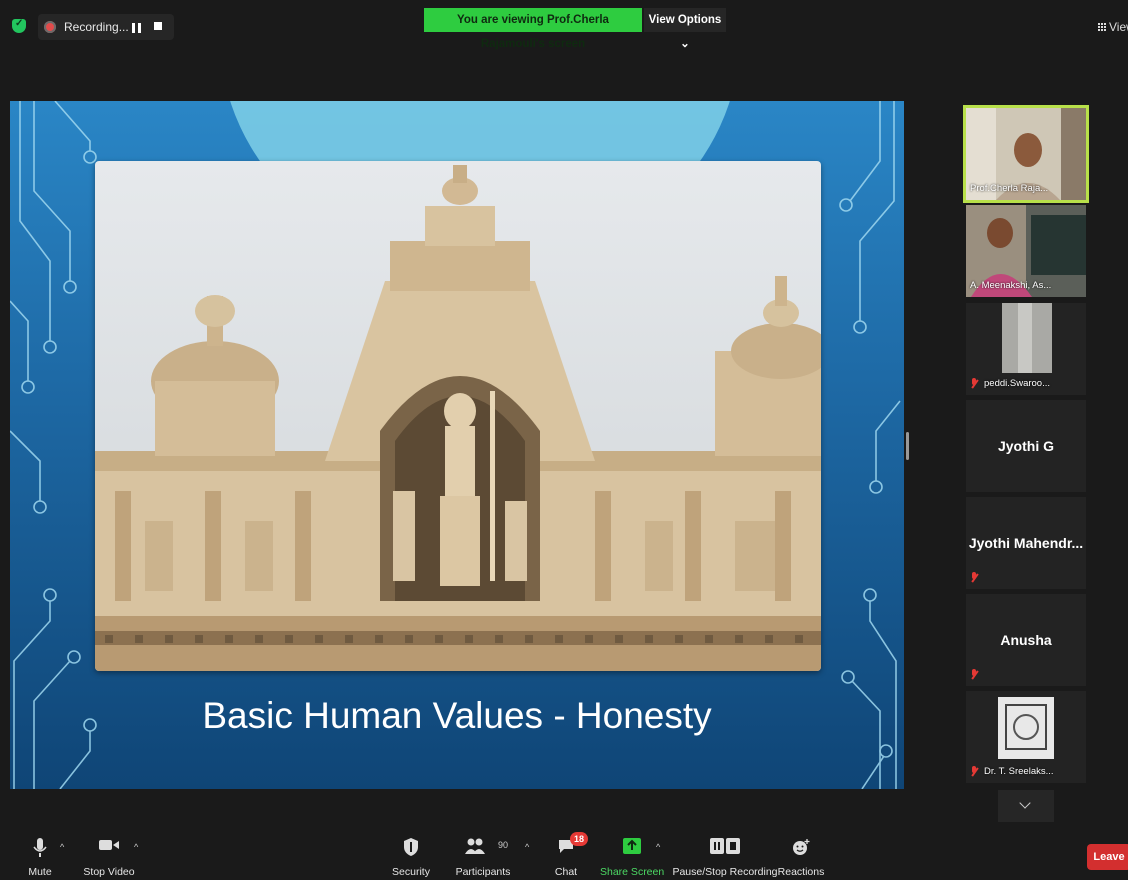  What do you see at coordinates (1102, 27) in the screenshot?
I see `grid-view-icon` at bounding box center [1102, 27].